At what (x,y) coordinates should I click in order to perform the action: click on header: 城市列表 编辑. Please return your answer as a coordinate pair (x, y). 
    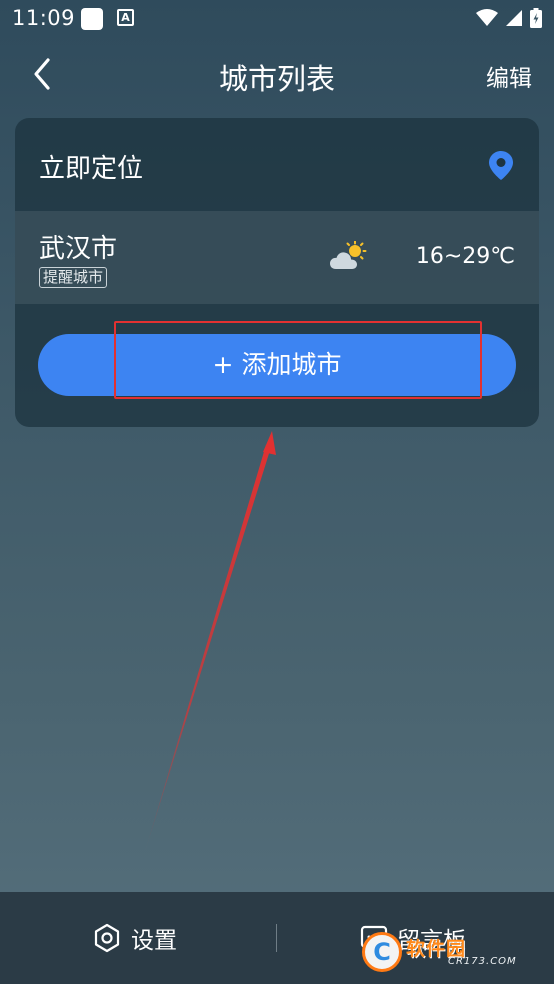
    Looking at the image, I should click on (277, 75).